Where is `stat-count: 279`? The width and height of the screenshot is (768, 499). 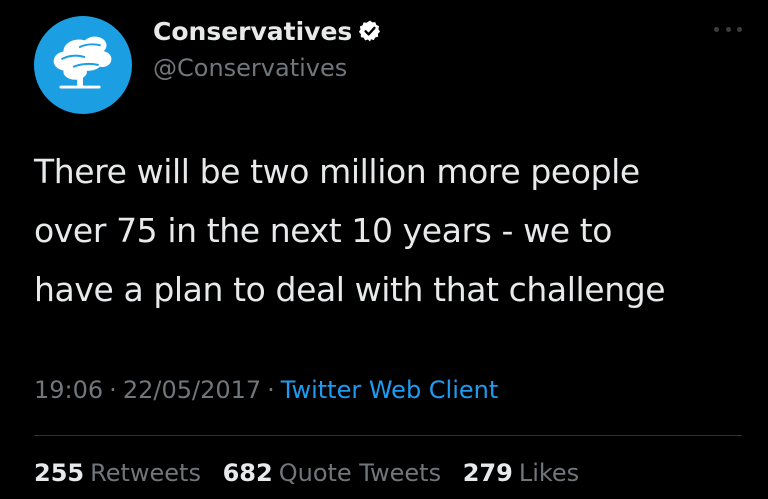
stat-count: 279 is located at coordinates (487, 473).